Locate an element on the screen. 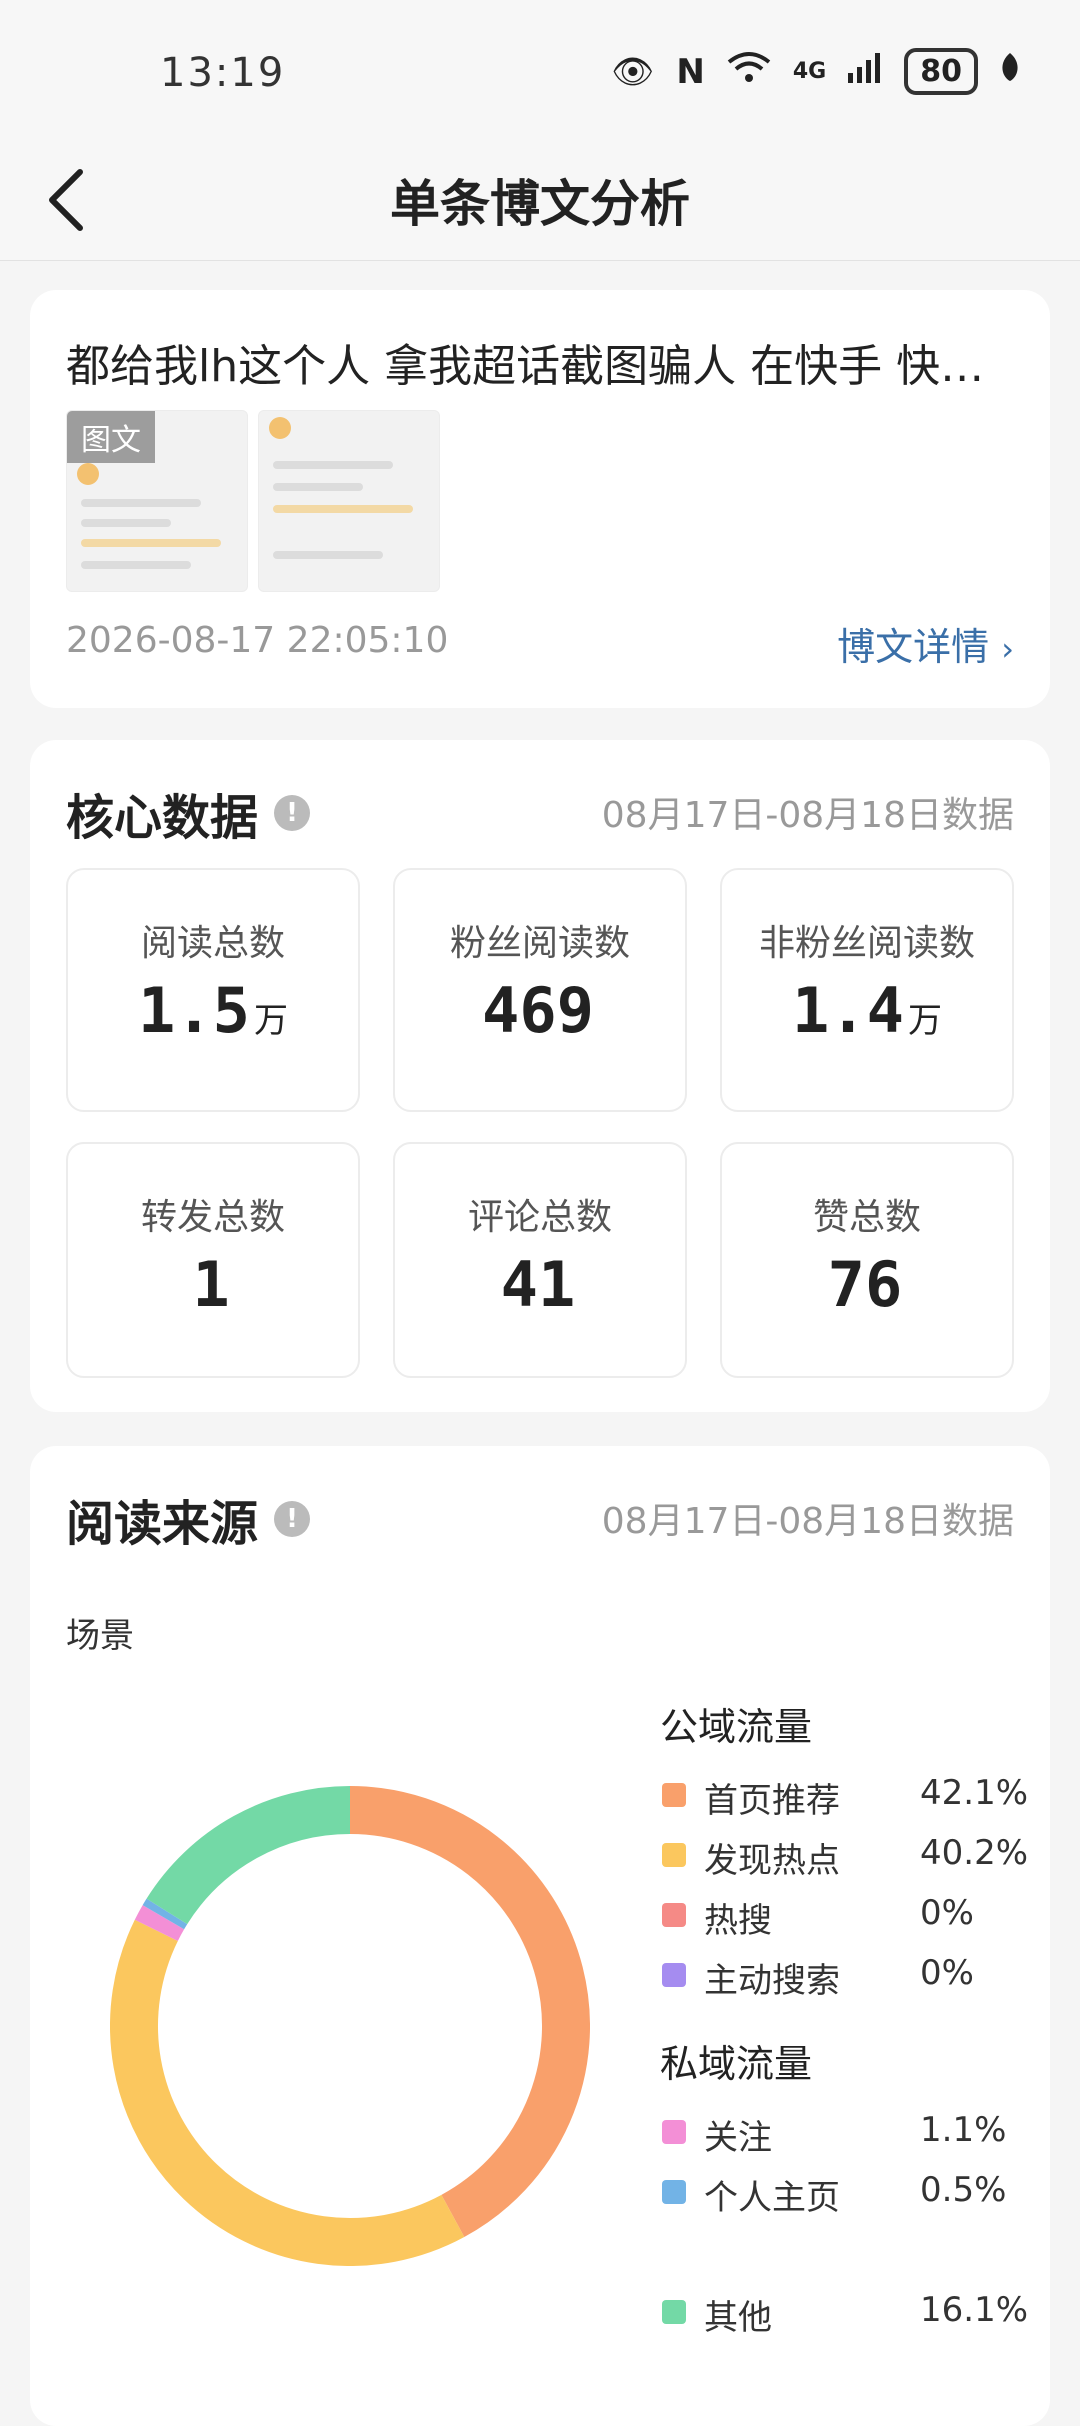 The width and height of the screenshot is (1080, 2426). wifi-icon is located at coordinates (749, 71).